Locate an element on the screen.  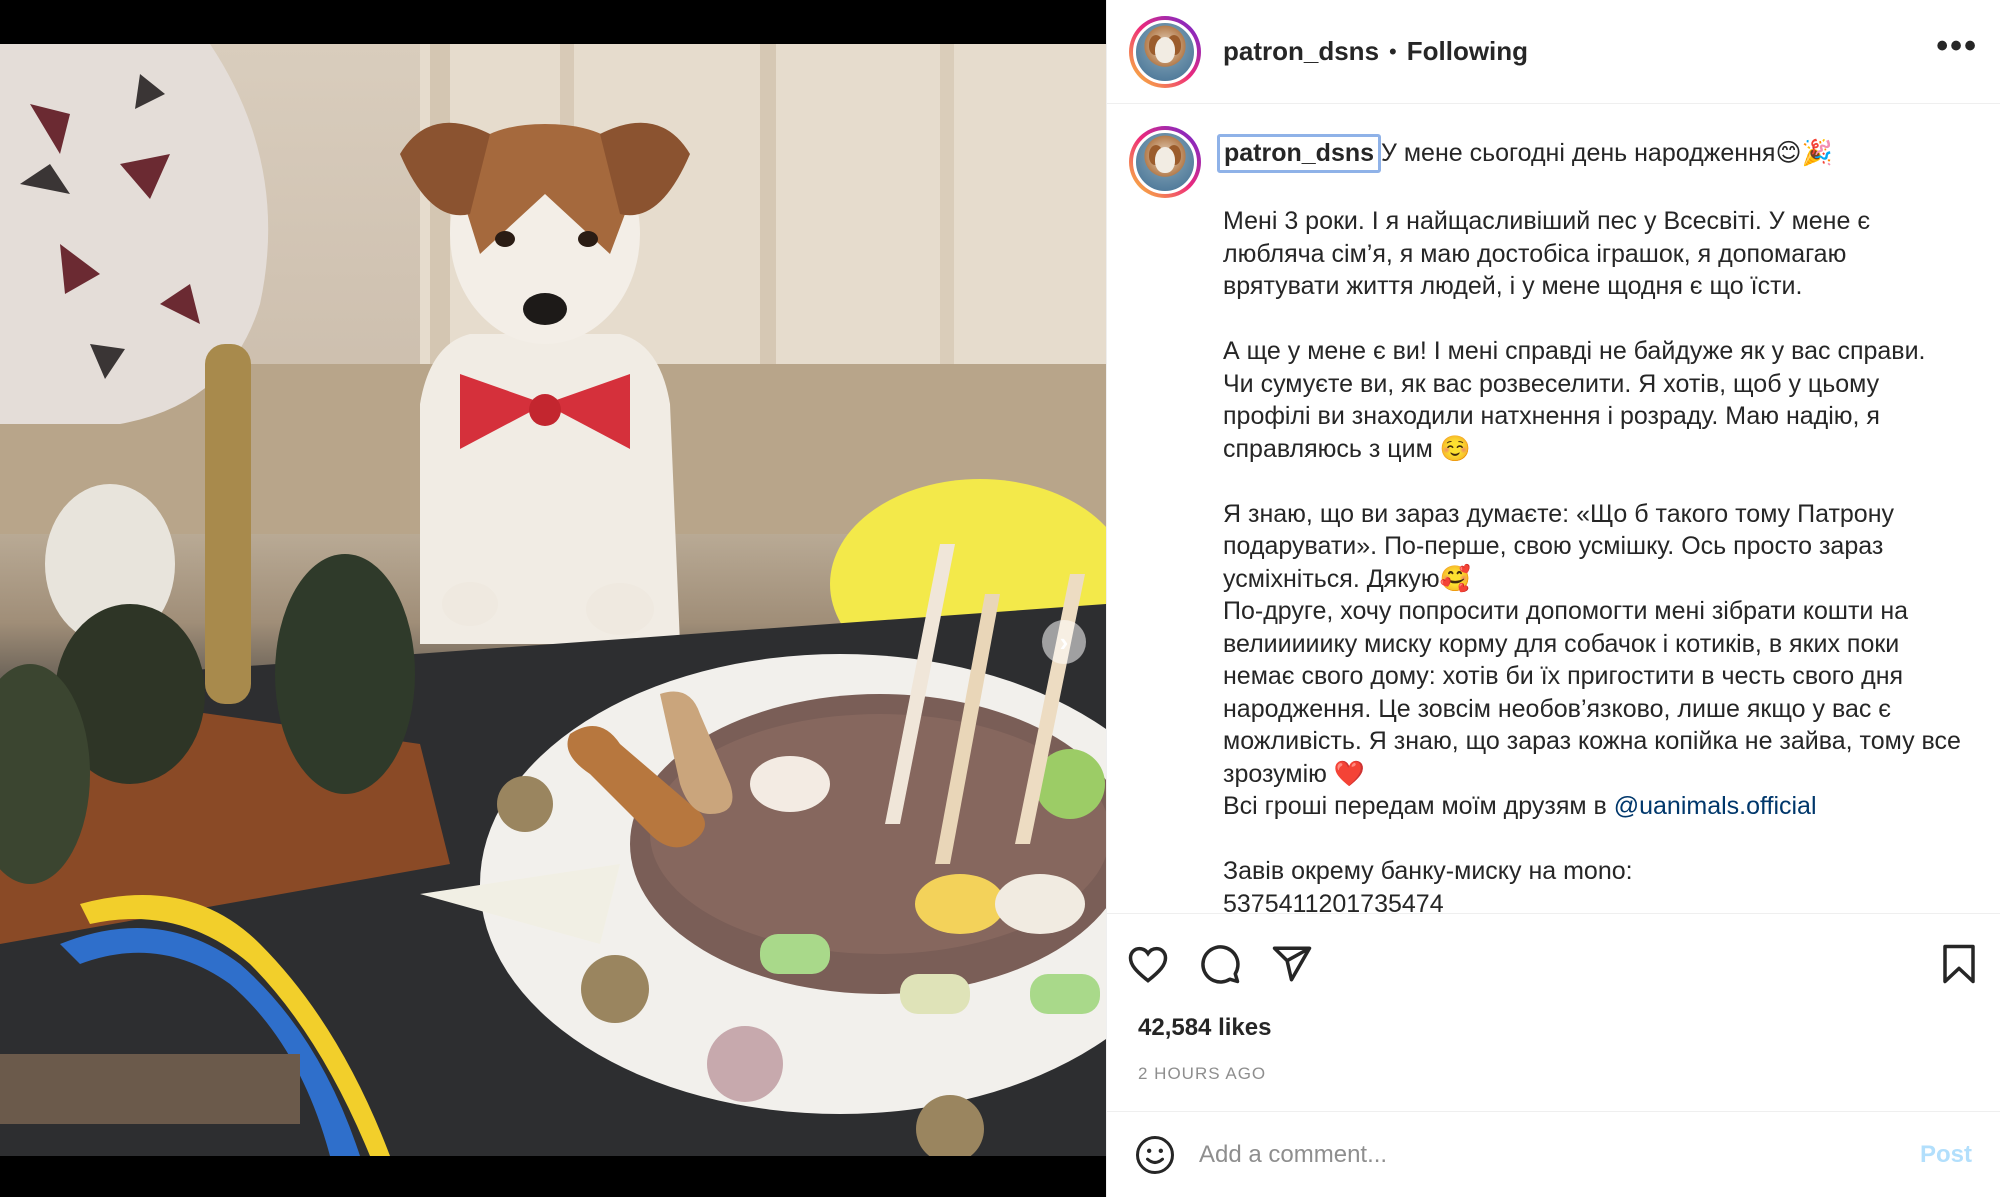
caption-avatar is located at coordinates (1165, 162).